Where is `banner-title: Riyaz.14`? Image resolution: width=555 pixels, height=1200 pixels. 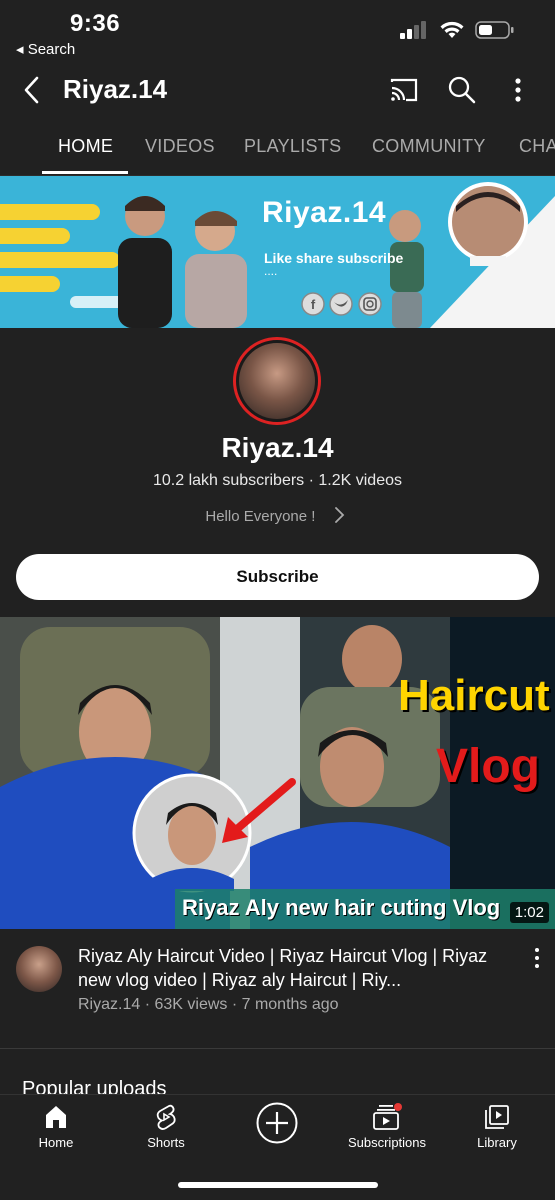 banner-title: Riyaz.14 is located at coordinates (324, 212).